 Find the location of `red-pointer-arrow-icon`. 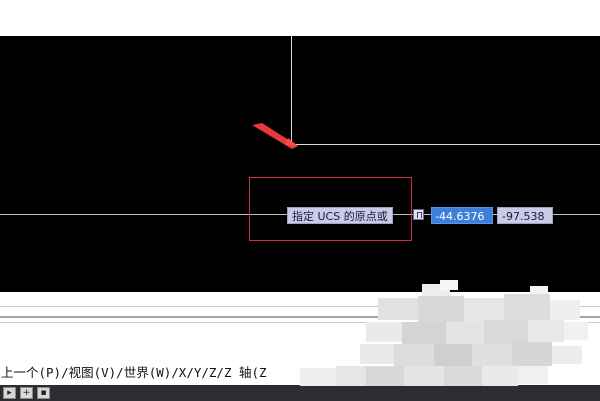

red-pointer-arrow-icon is located at coordinates (275, 136).